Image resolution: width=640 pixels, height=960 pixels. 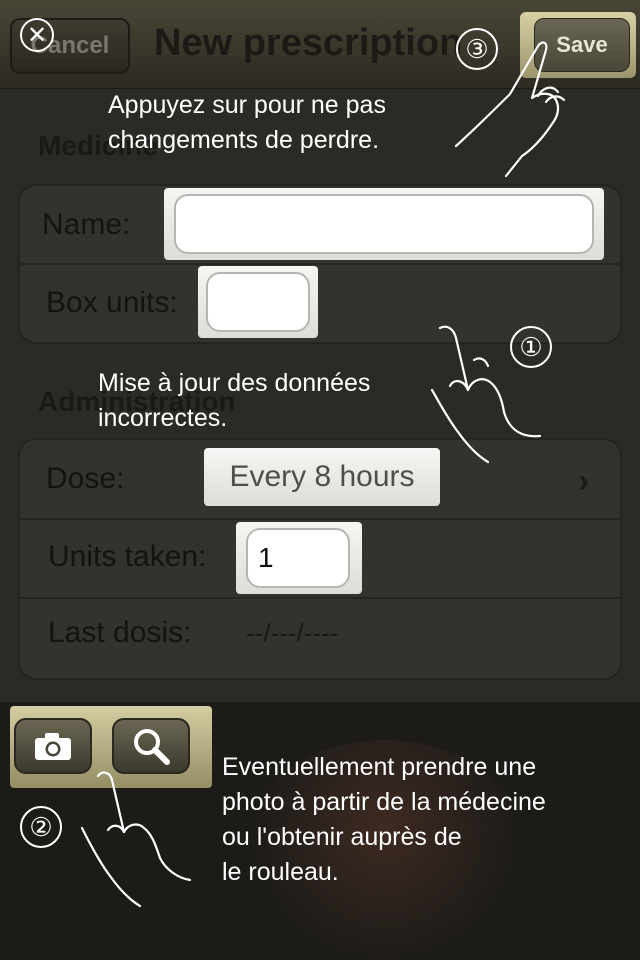 I want to click on name-input, so click(x=384, y=224).